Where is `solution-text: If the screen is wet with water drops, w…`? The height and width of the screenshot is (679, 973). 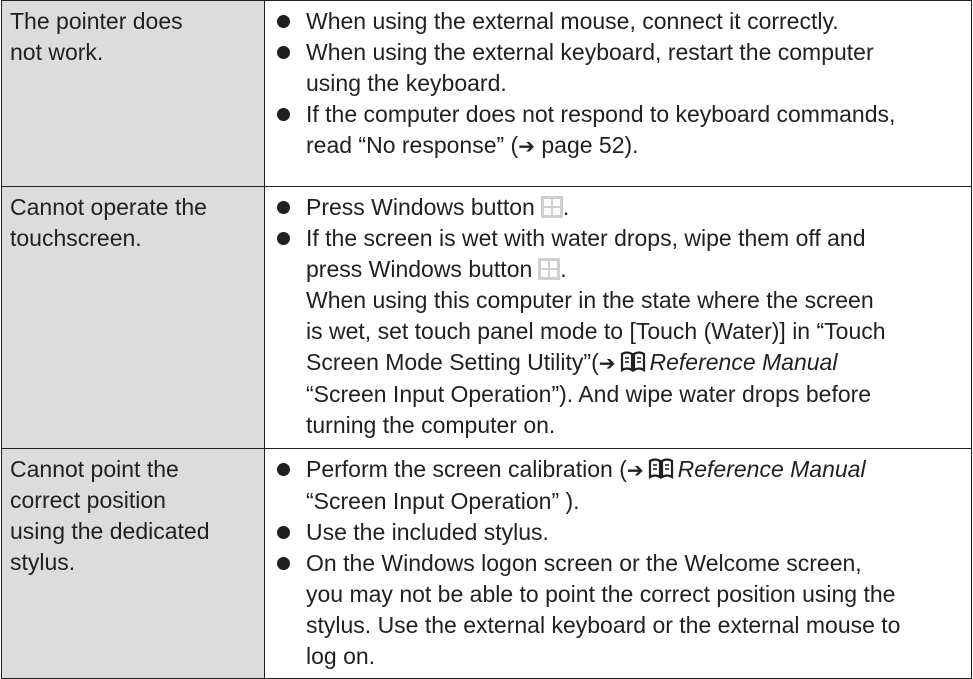
solution-text: If the screen is wet with water drops, w… is located at coordinates (586, 238).